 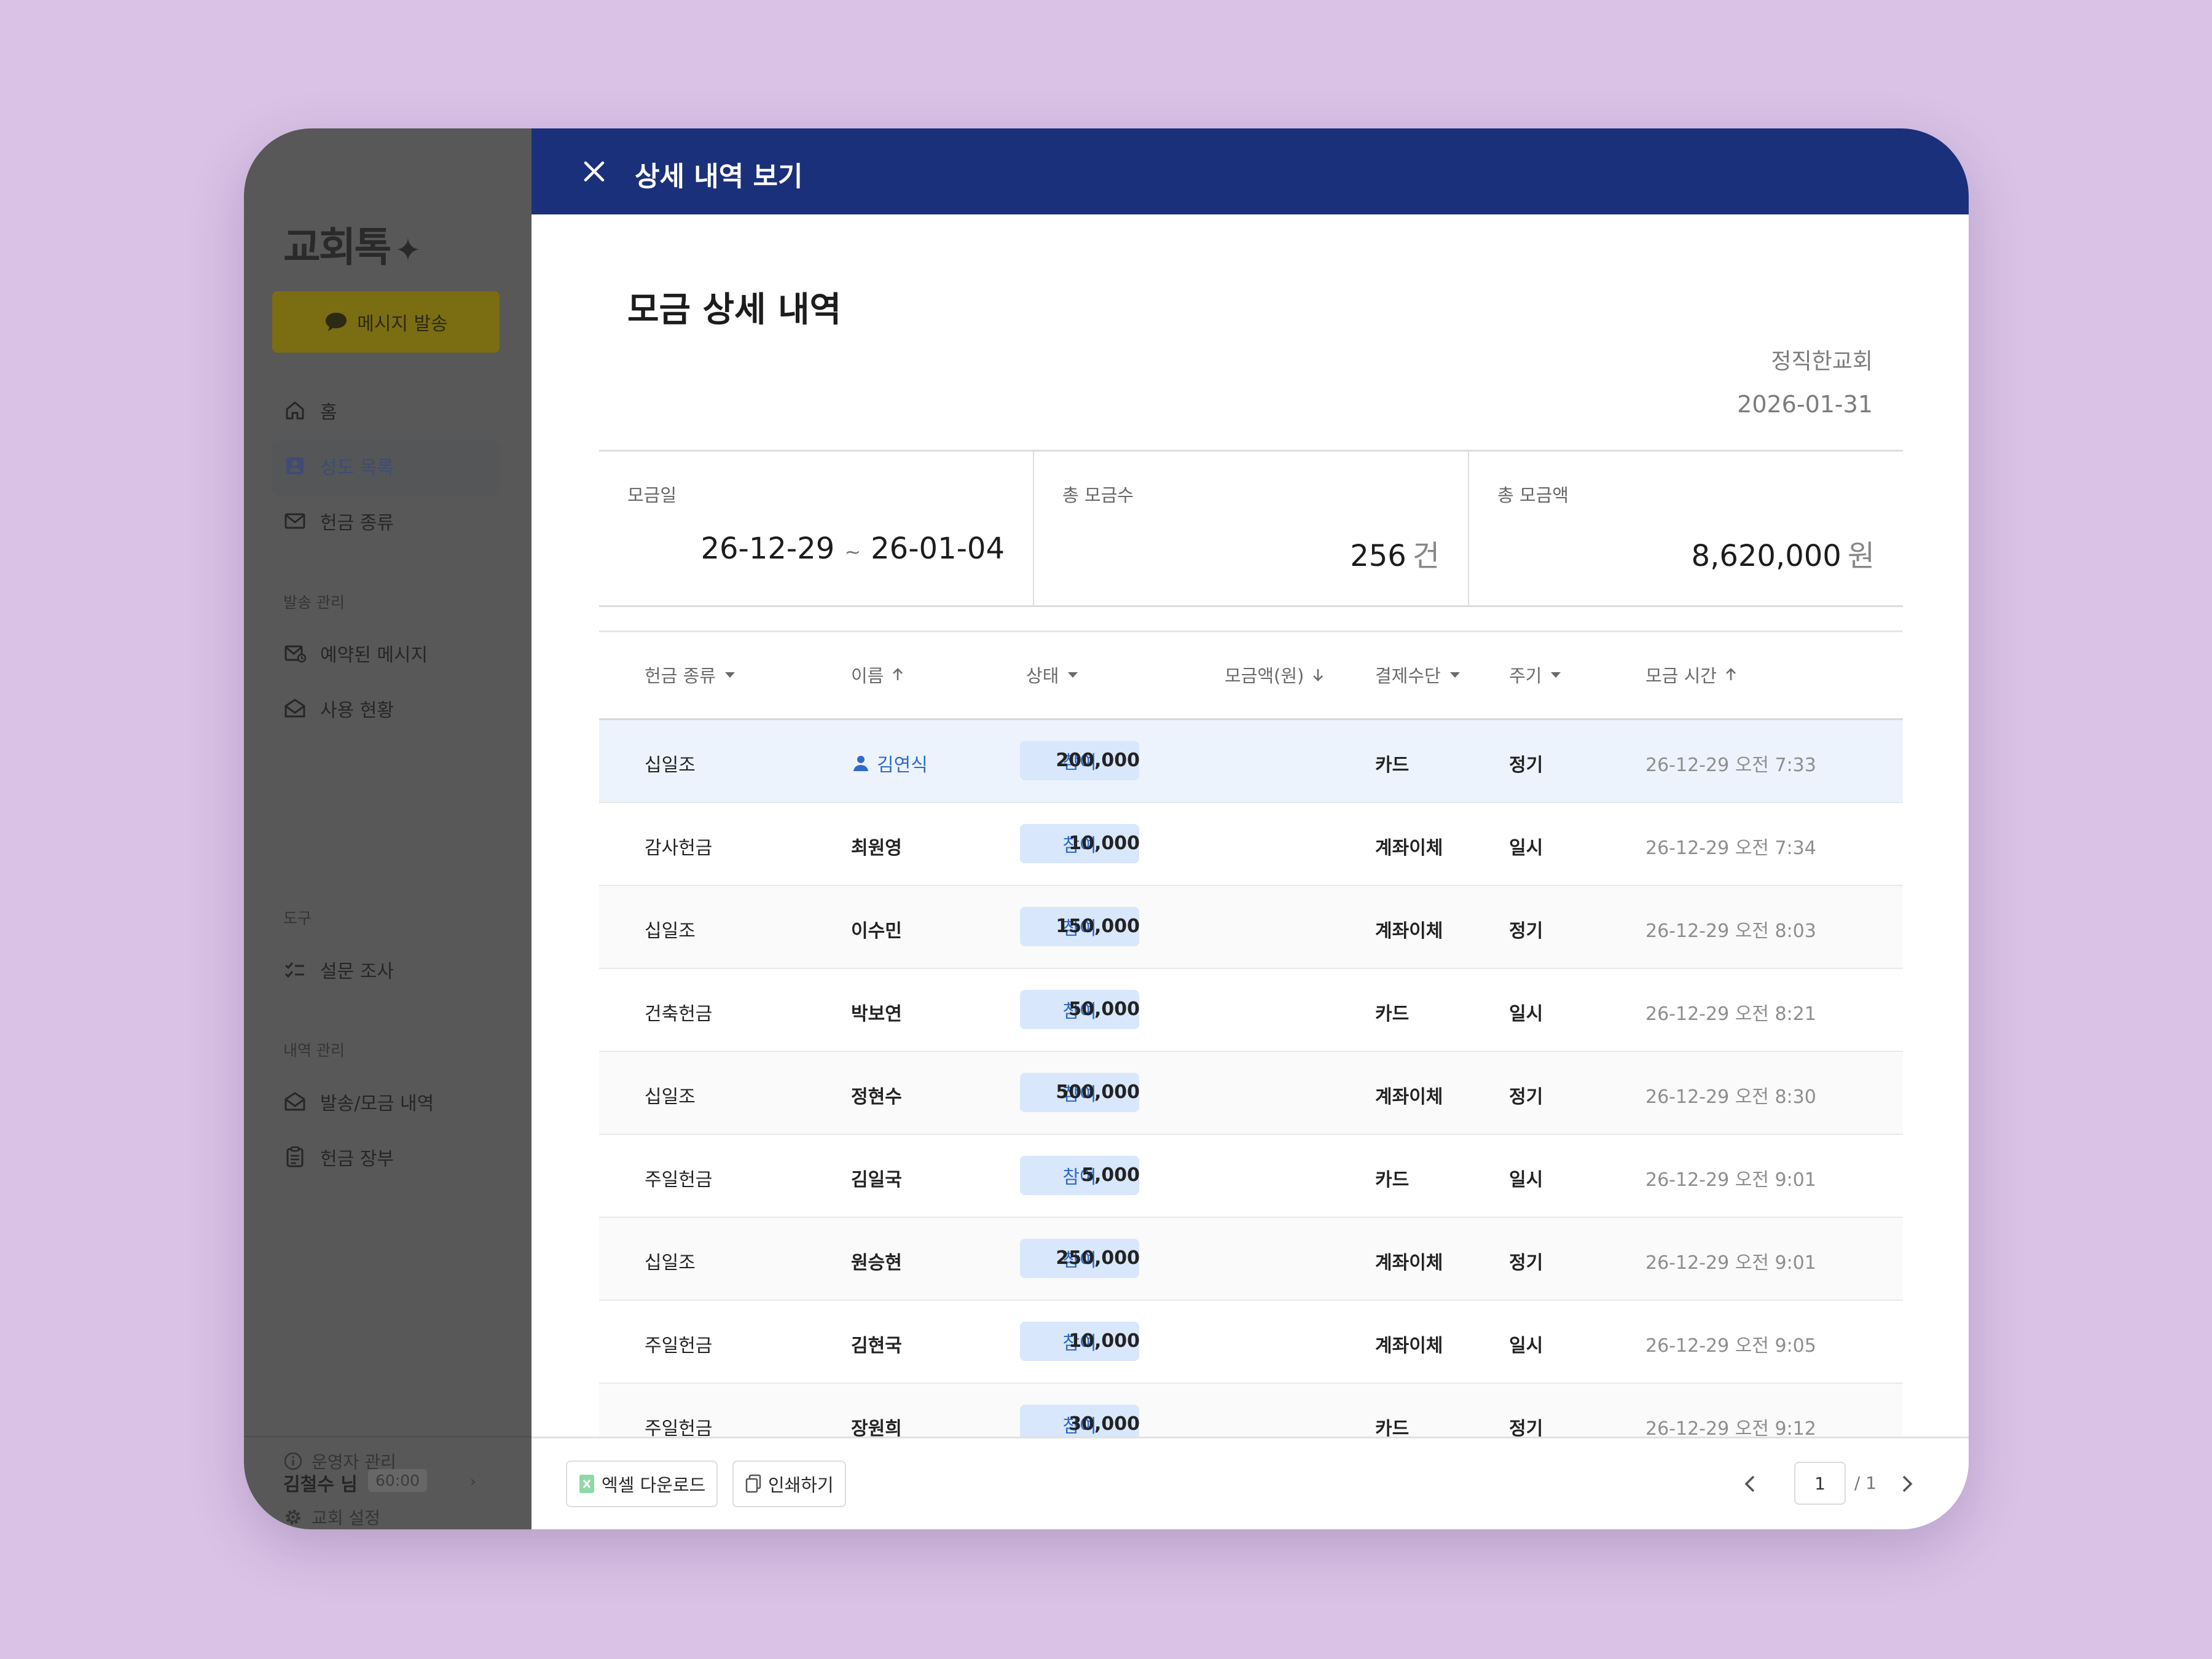 What do you see at coordinates (594, 171) in the screenshot?
I see `close-icon` at bounding box center [594, 171].